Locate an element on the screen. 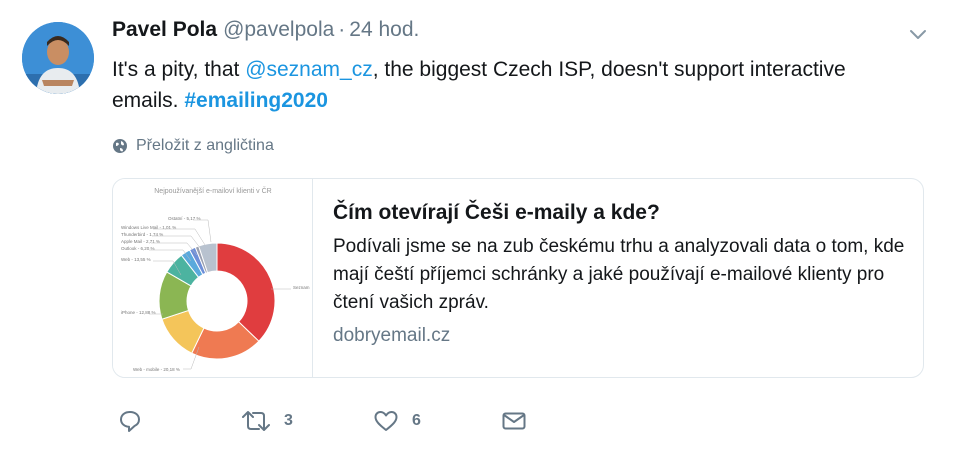  chevron-down-icon is located at coordinates (918, 34).